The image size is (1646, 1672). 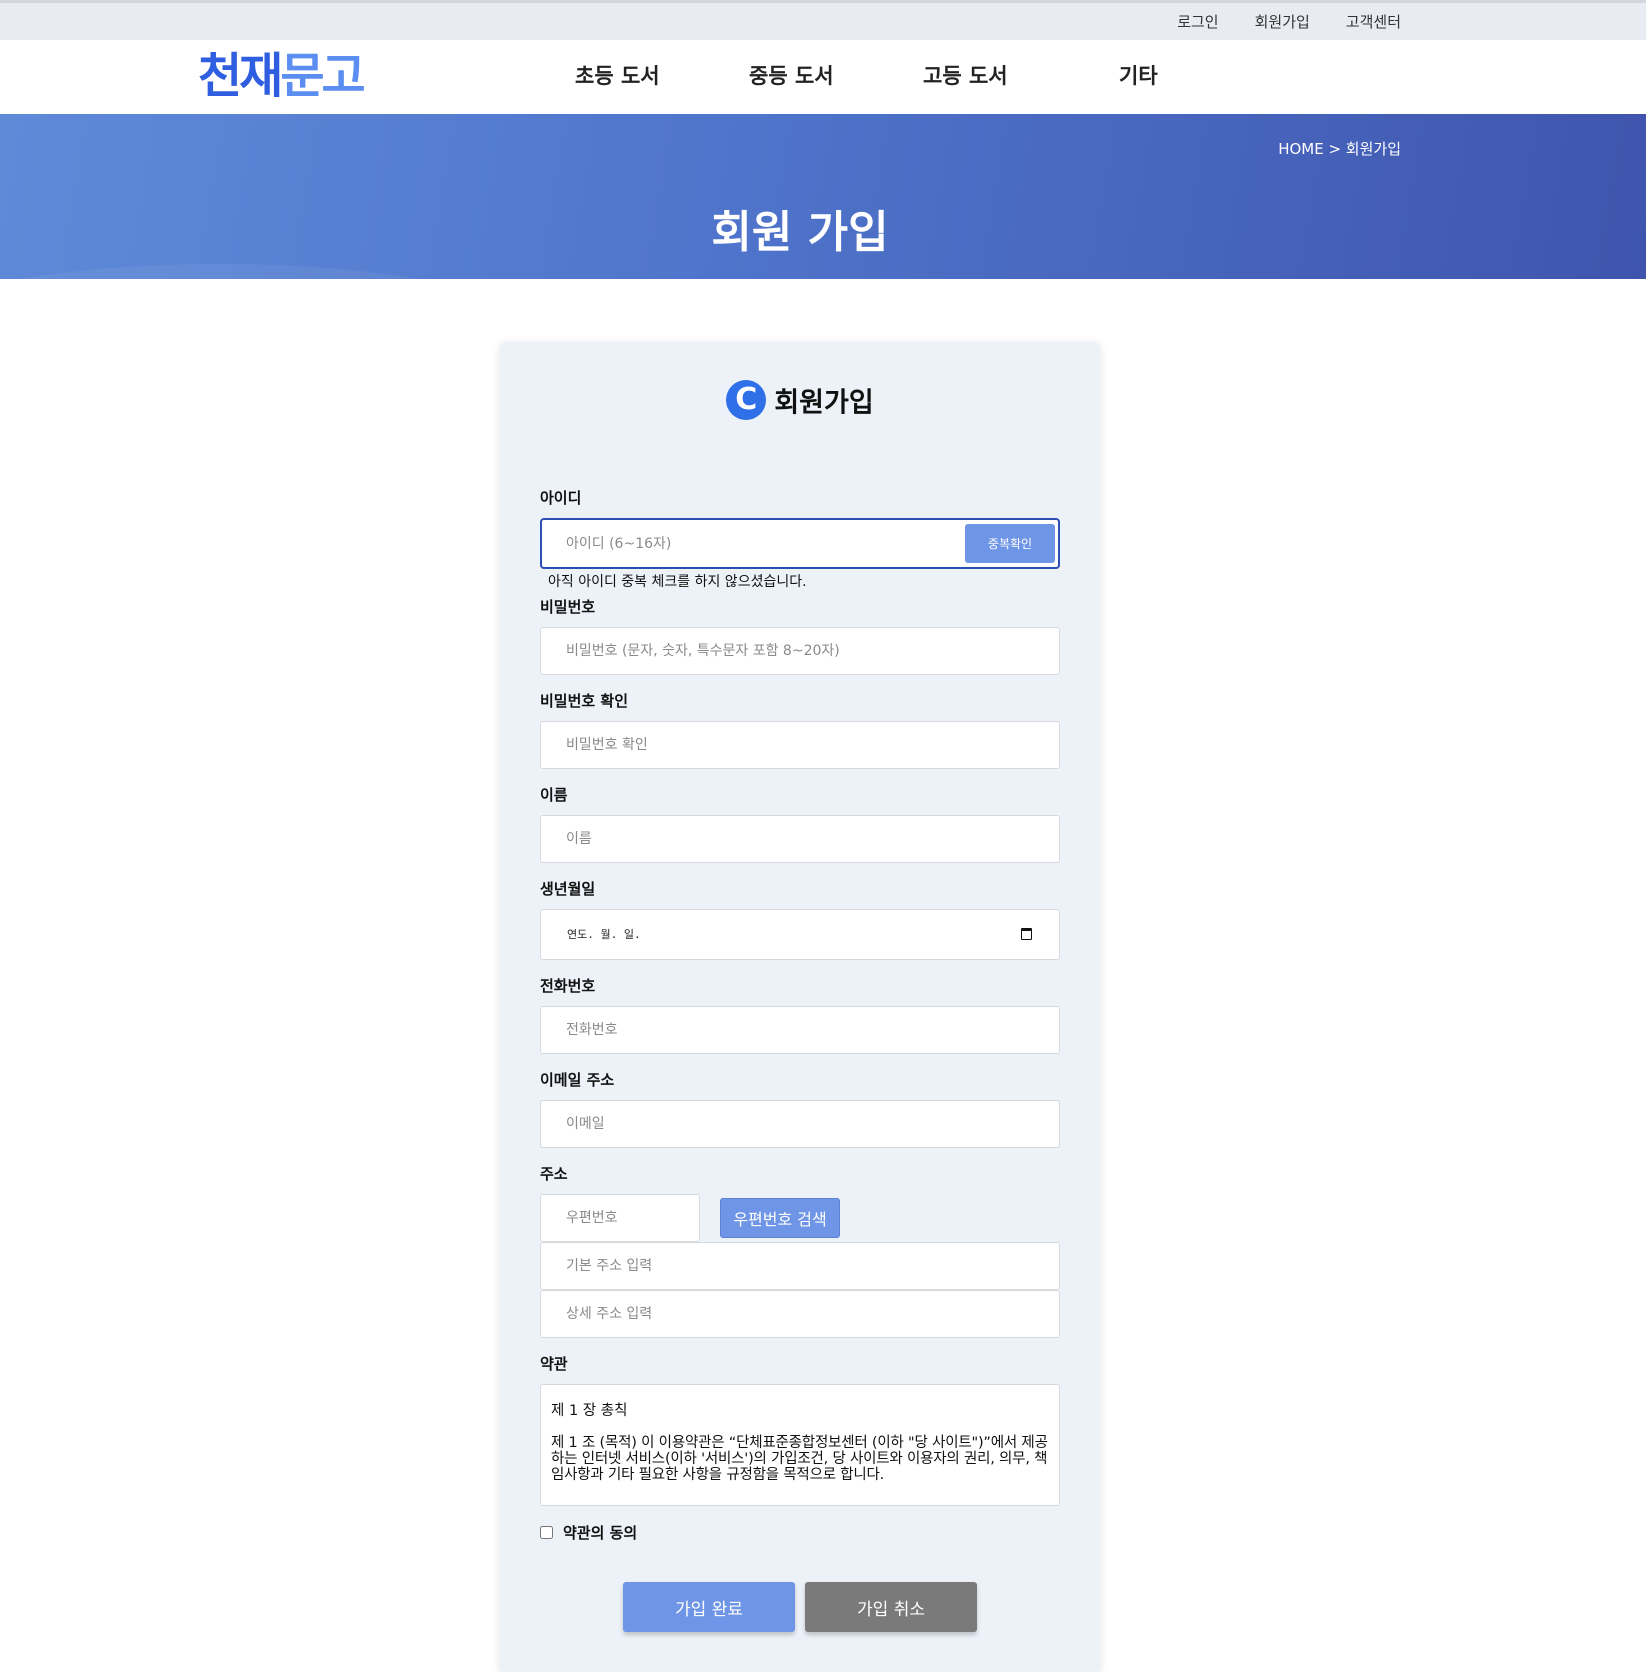 What do you see at coordinates (800, 1314) in the screenshot?
I see `detail-address-input` at bounding box center [800, 1314].